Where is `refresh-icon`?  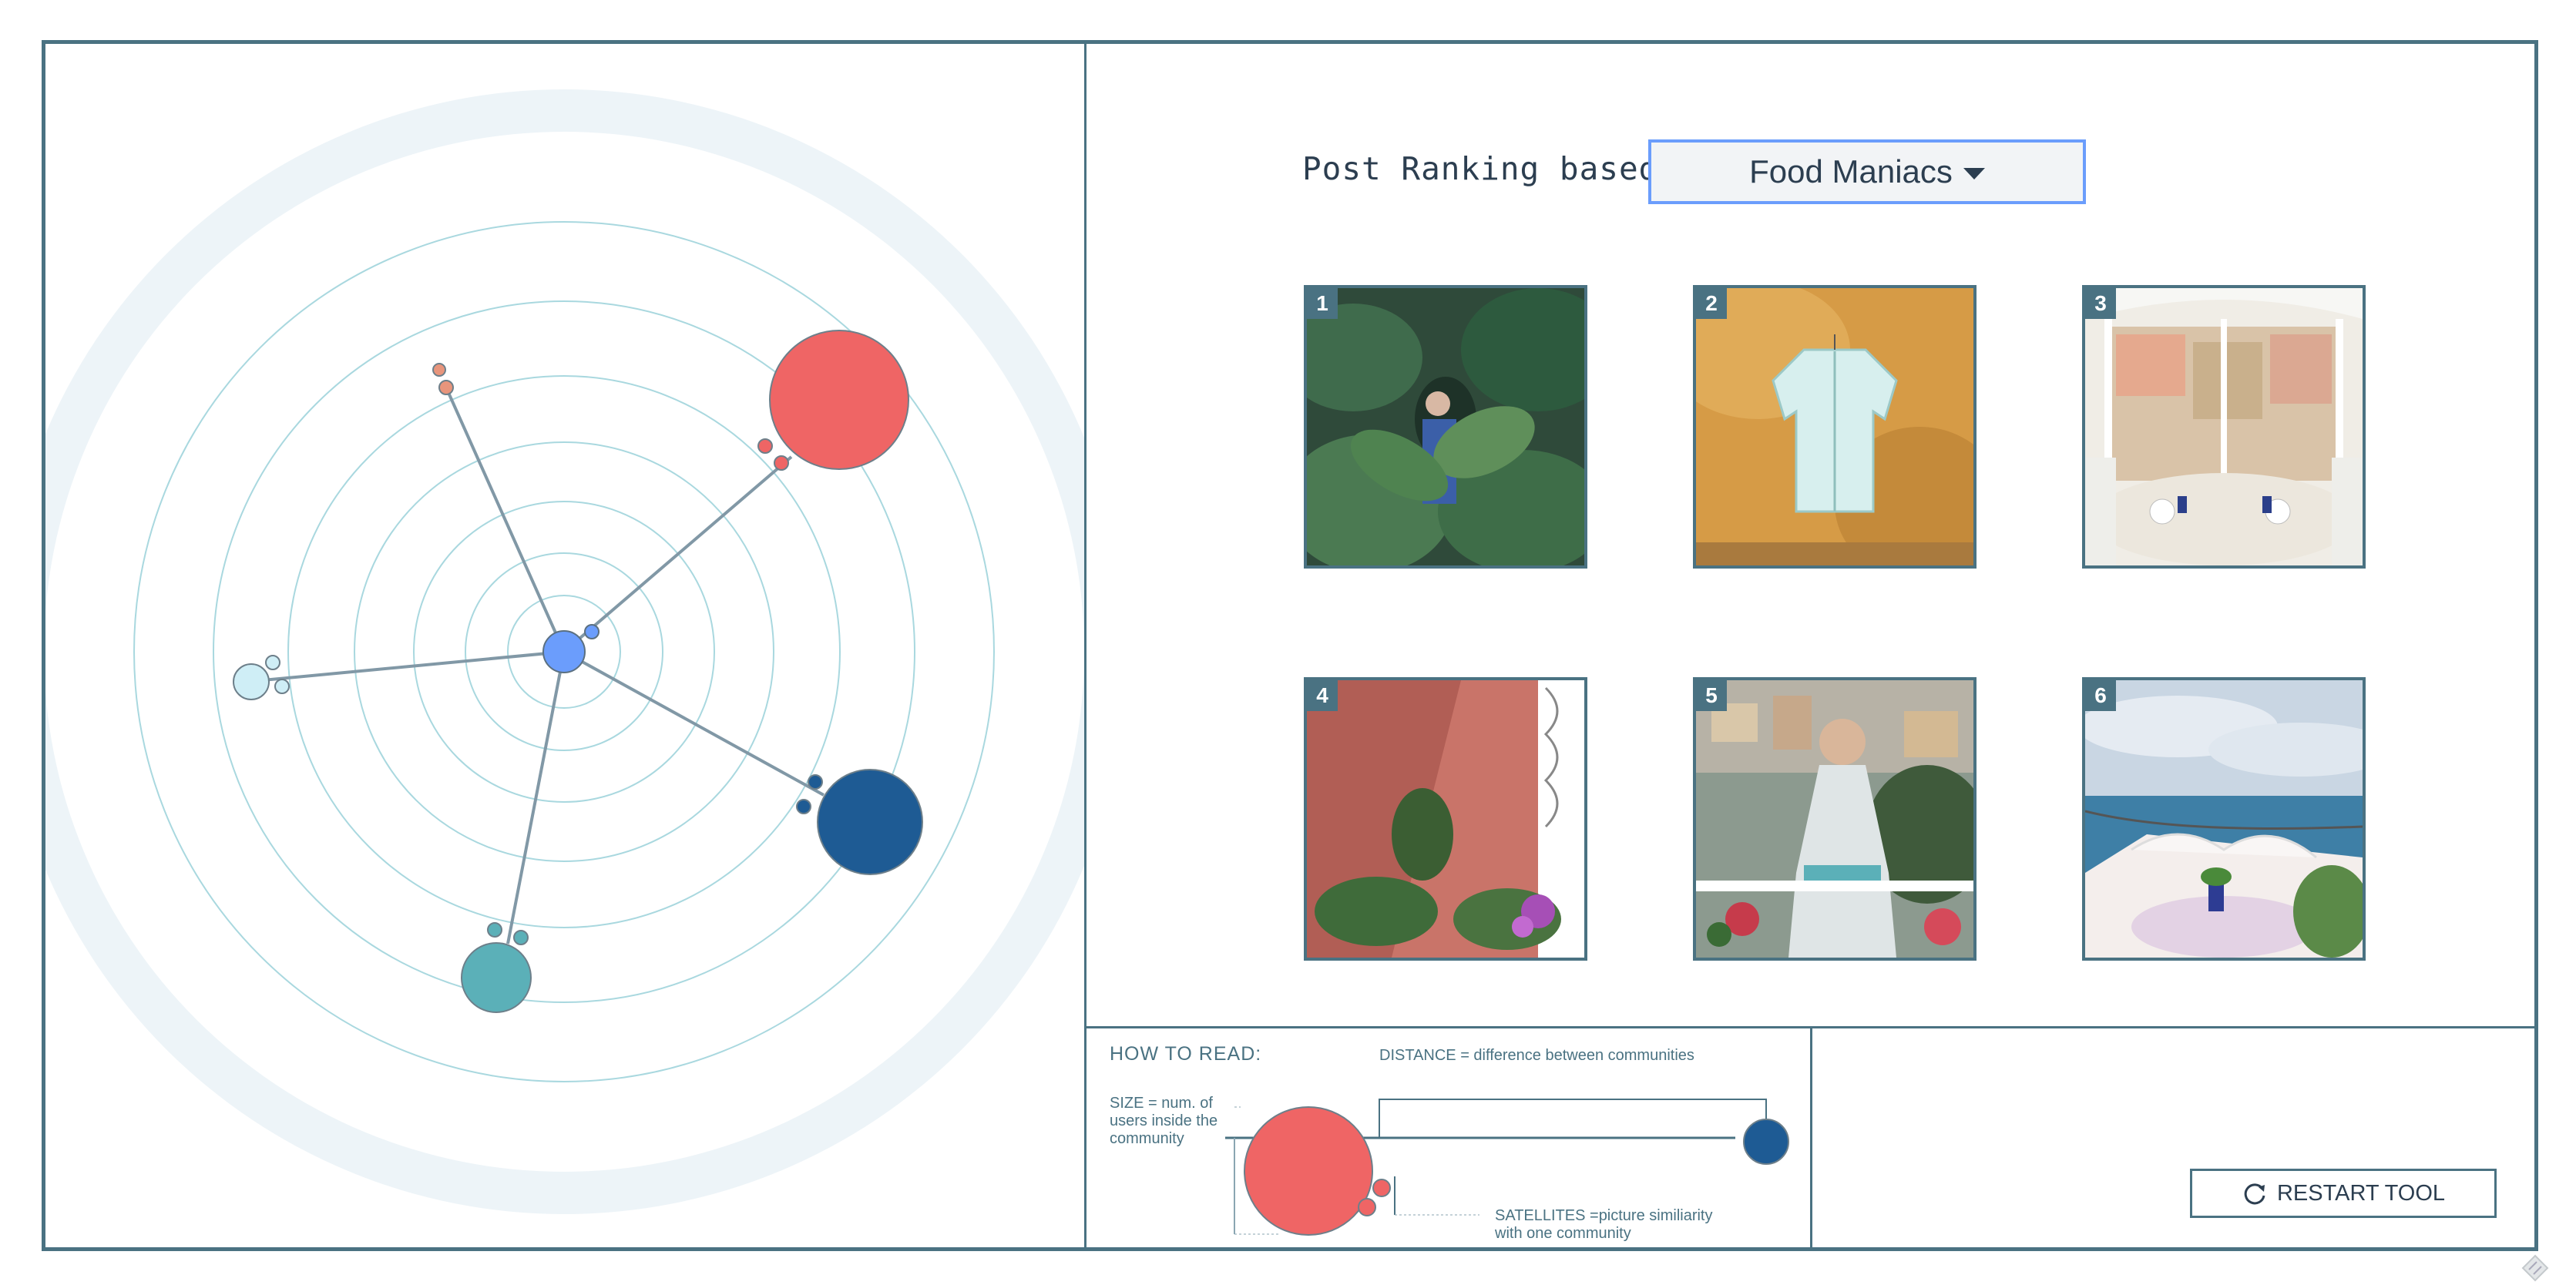
refresh-icon is located at coordinates (2254, 1194).